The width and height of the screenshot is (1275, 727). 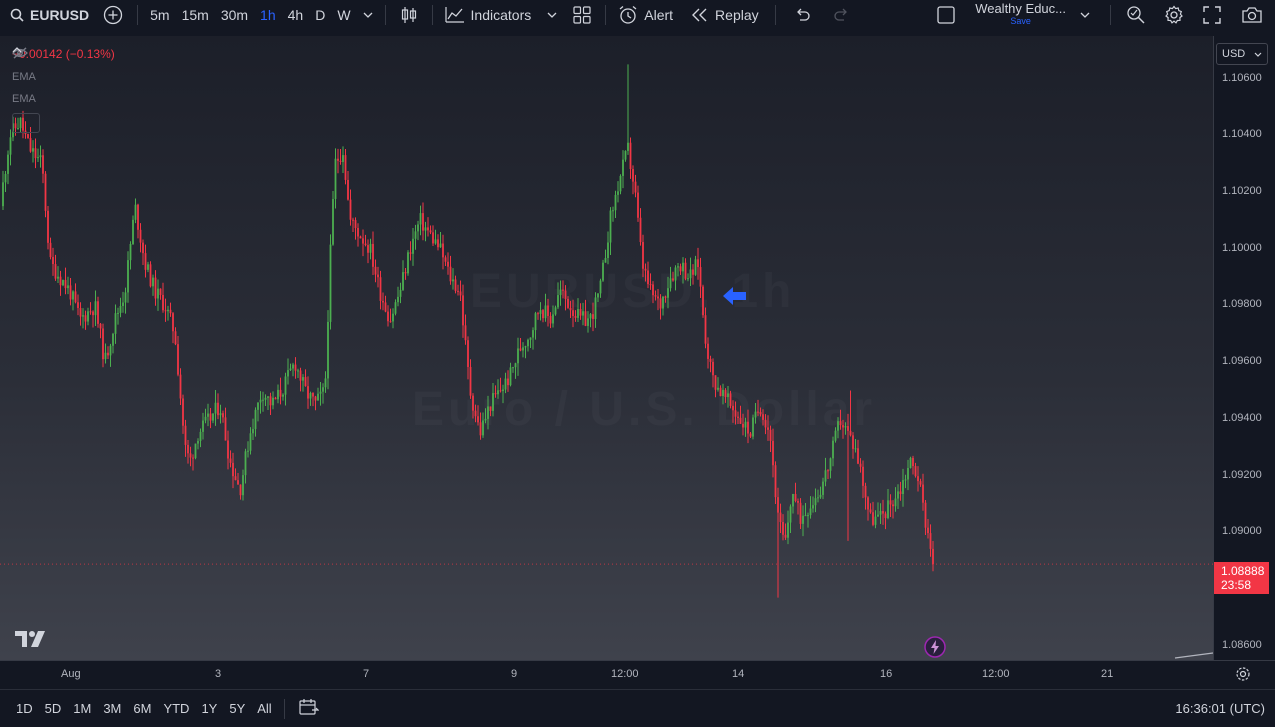 What do you see at coordinates (368, 15) in the screenshot?
I see `timeframe-dropdown` at bounding box center [368, 15].